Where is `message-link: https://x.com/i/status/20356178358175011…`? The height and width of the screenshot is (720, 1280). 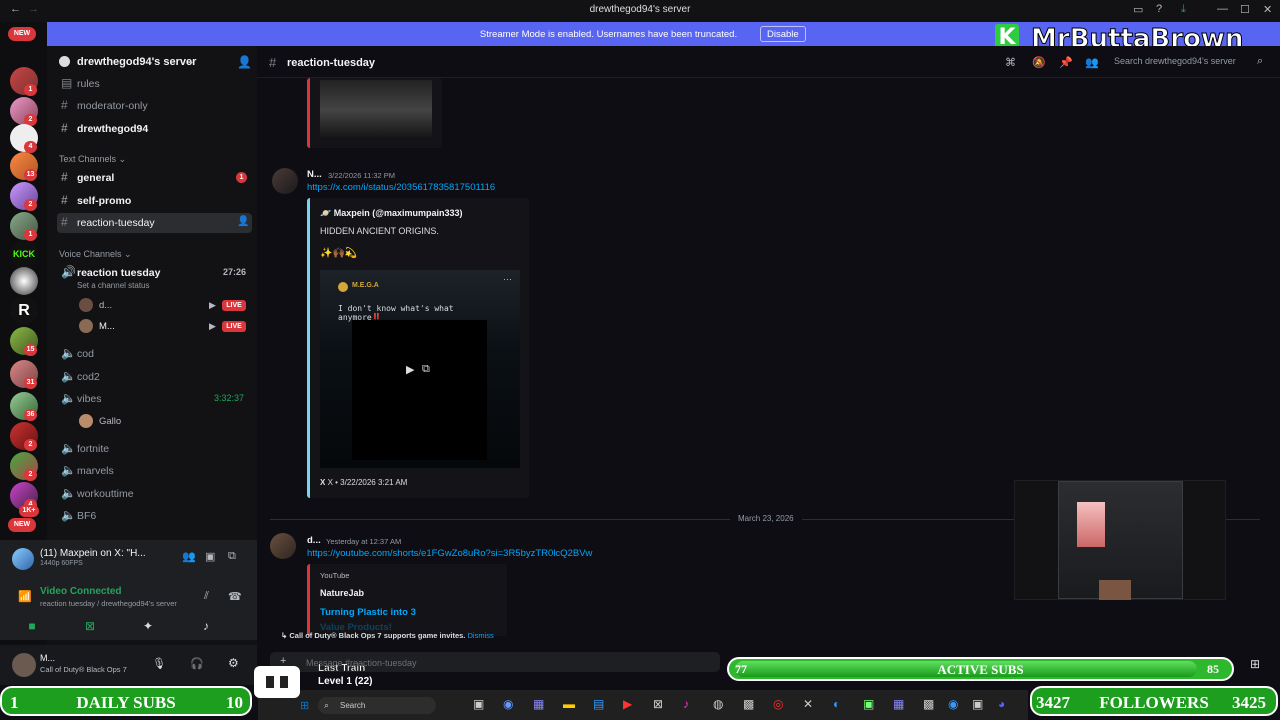 message-link: https://x.com/i/status/20356178358175011… is located at coordinates (401, 187).